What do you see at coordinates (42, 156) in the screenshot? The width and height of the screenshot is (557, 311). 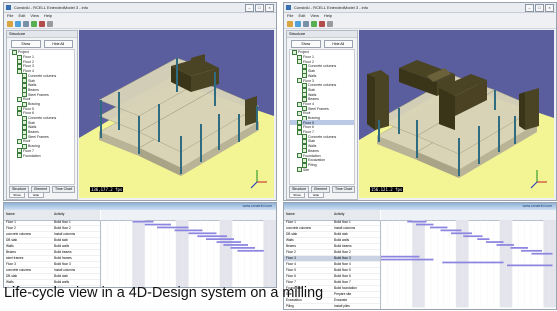 I see `tree-item: Foundation` at bounding box center [42, 156].